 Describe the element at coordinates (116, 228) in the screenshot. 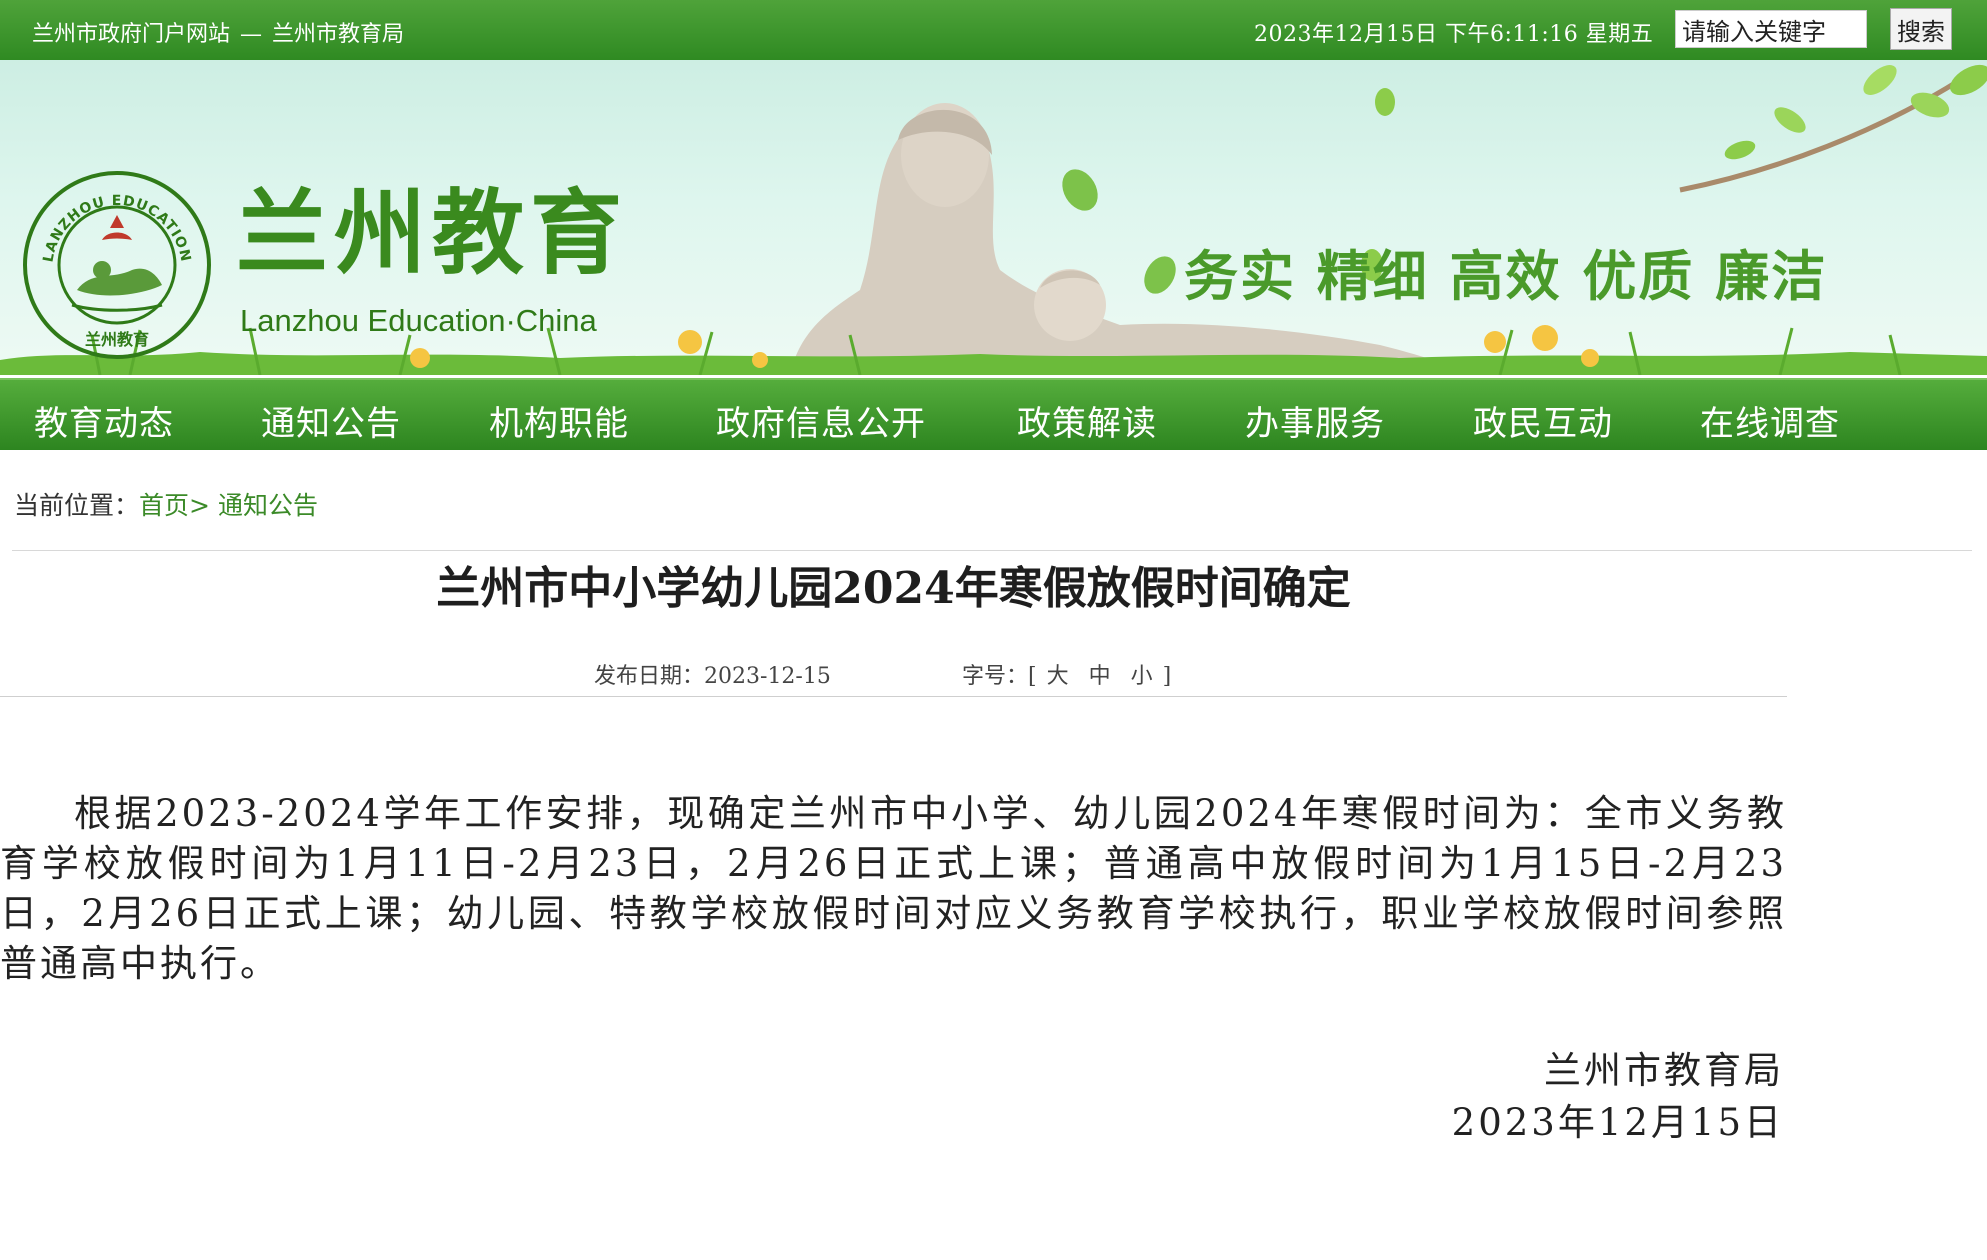

I see `svg-text: LANZHOU EDUCATION` at that location.